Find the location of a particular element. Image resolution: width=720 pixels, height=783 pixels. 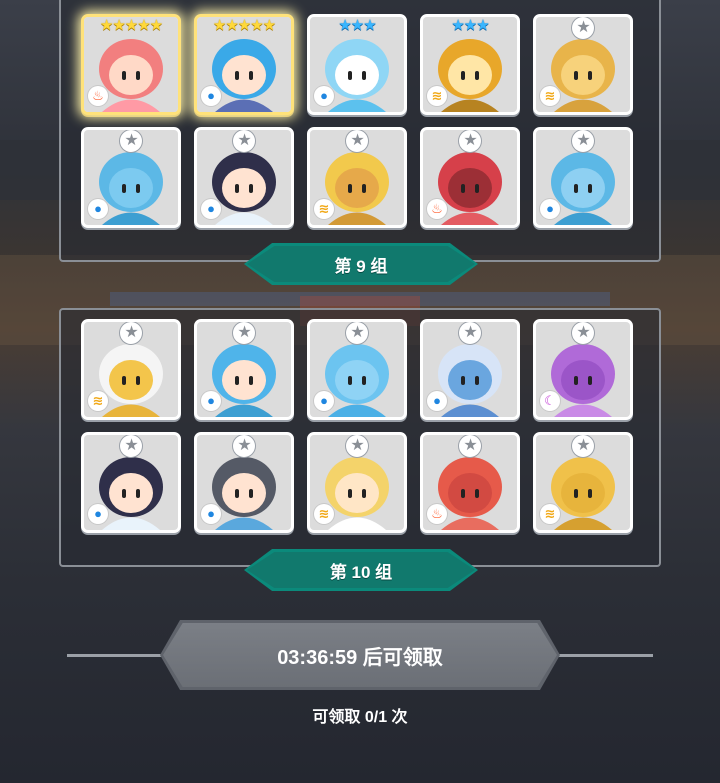

claim-timer-text: 03:36:59 后可领取 is located at coordinates (360, 657).